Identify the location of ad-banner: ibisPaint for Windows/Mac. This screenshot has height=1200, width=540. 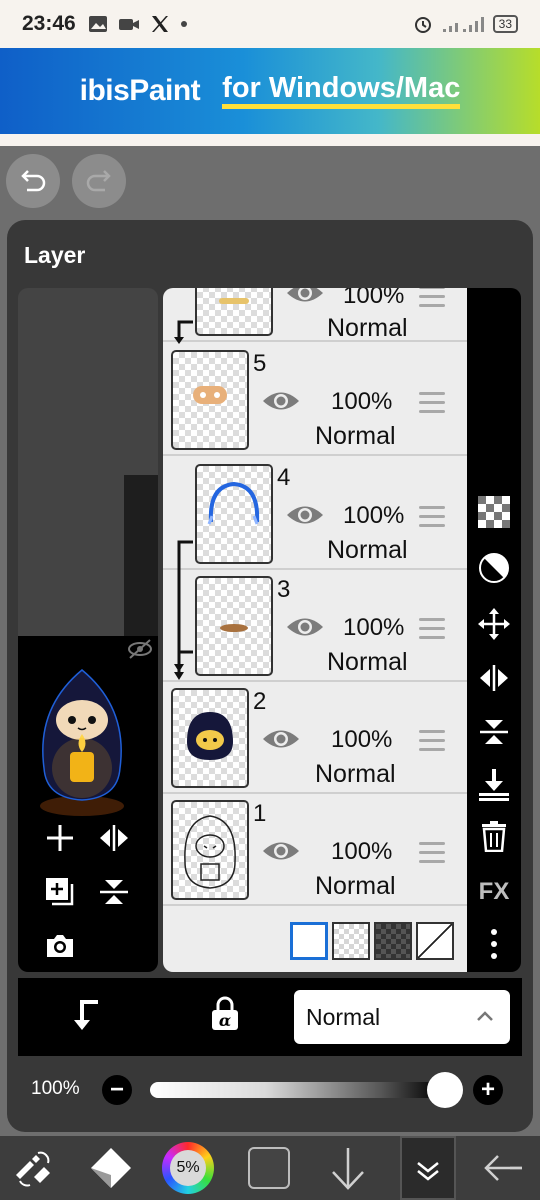
(270, 91).